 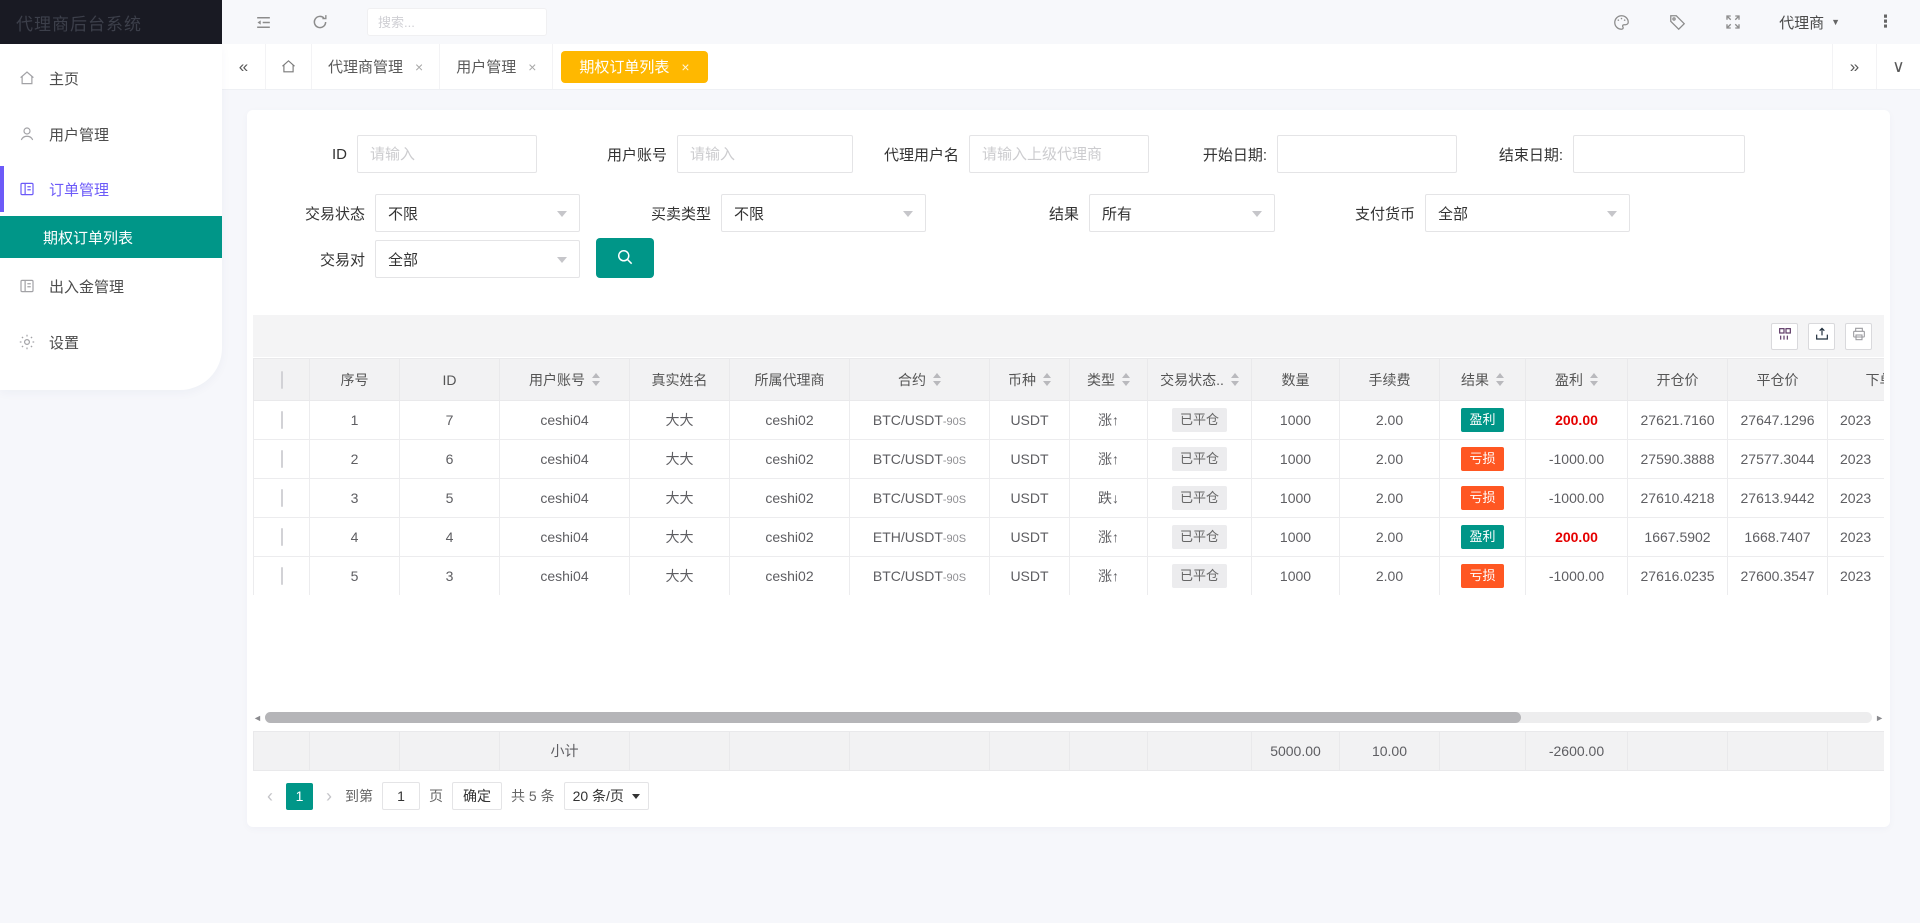 I want to click on sidebar-item-settings: 设置, so click(x=111, y=342).